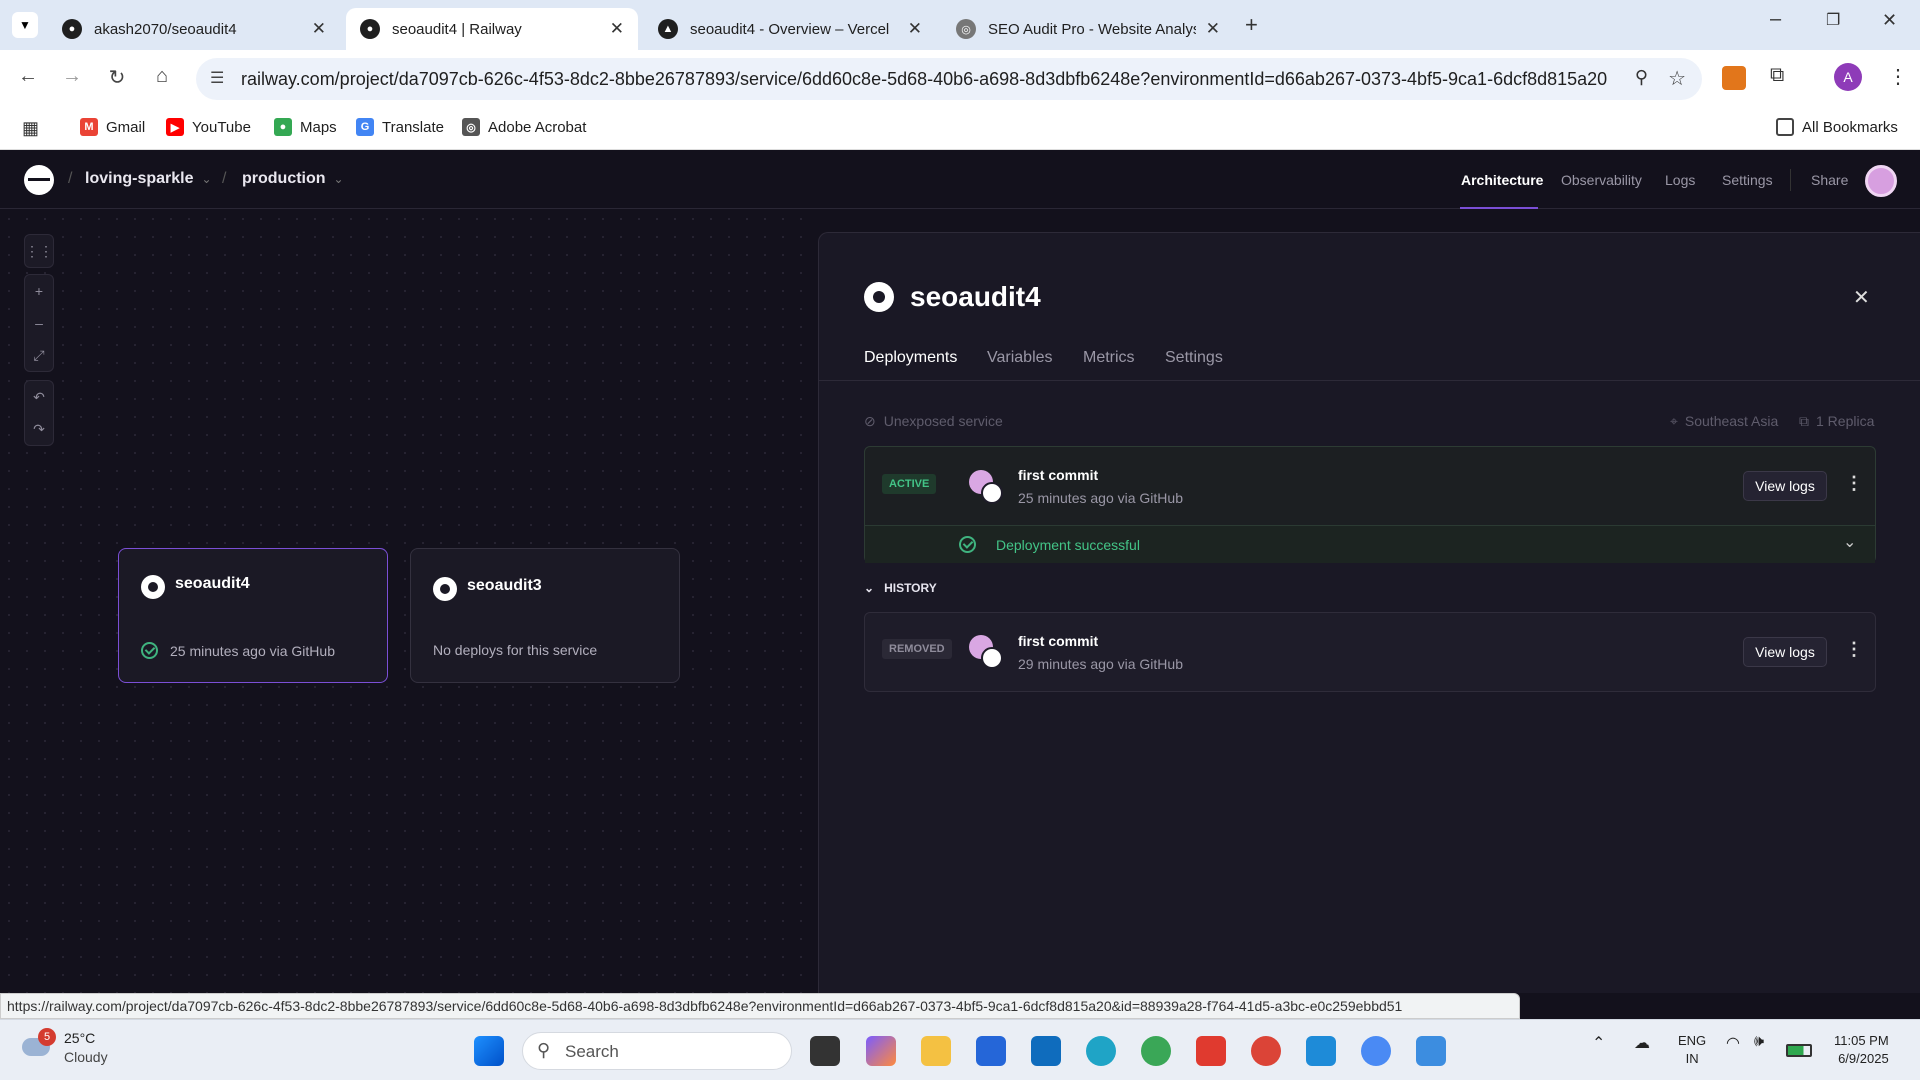 The height and width of the screenshot is (1080, 1920). What do you see at coordinates (524, 127) in the screenshot?
I see `bookmark-adobe-acrobat: ◎ Adobe Acrobat` at bounding box center [524, 127].